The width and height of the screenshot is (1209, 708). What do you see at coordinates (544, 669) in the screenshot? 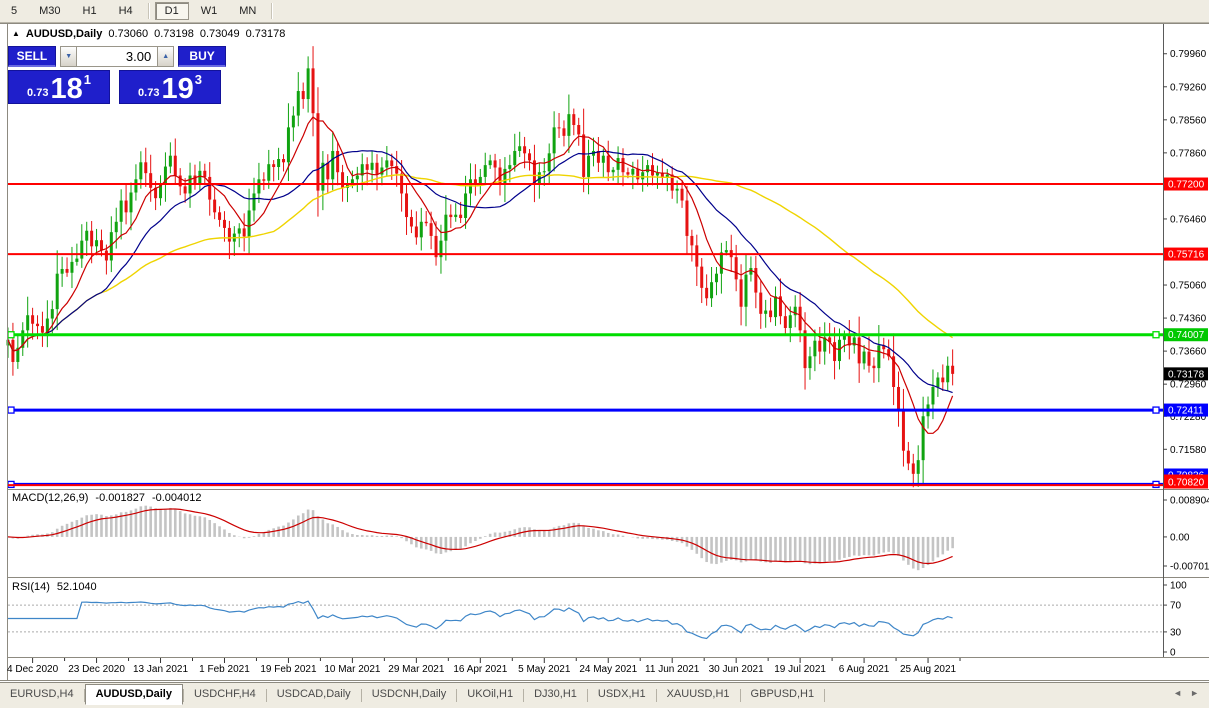
I see `date-label: 5 May 2021` at bounding box center [544, 669].